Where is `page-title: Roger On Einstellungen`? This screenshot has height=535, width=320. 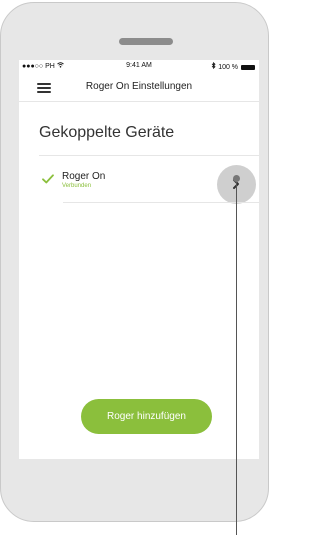
page-title: Roger On Einstellungen is located at coordinates (139, 86).